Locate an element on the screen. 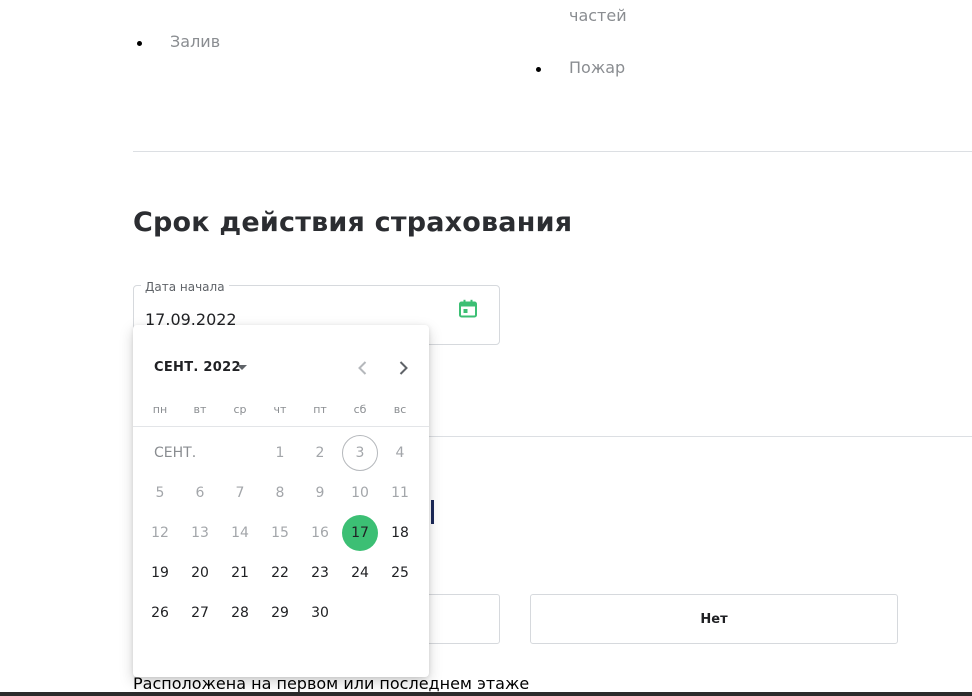 The width and height of the screenshot is (972, 696). calendar-day: 7 is located at coordinates (240, 493).